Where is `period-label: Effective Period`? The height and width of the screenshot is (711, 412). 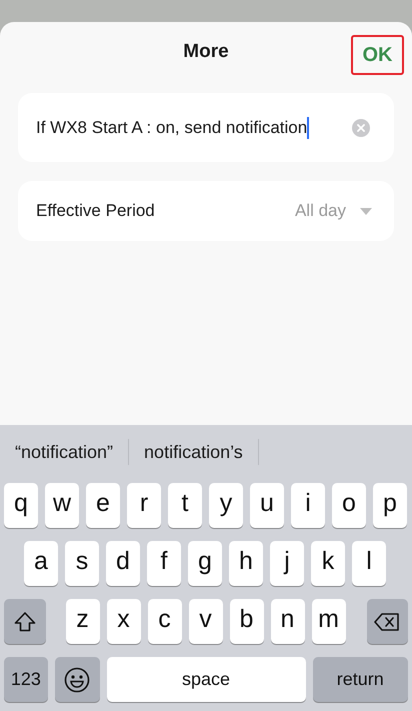
period-label: Effective Period is located at coordinates (96, 211).